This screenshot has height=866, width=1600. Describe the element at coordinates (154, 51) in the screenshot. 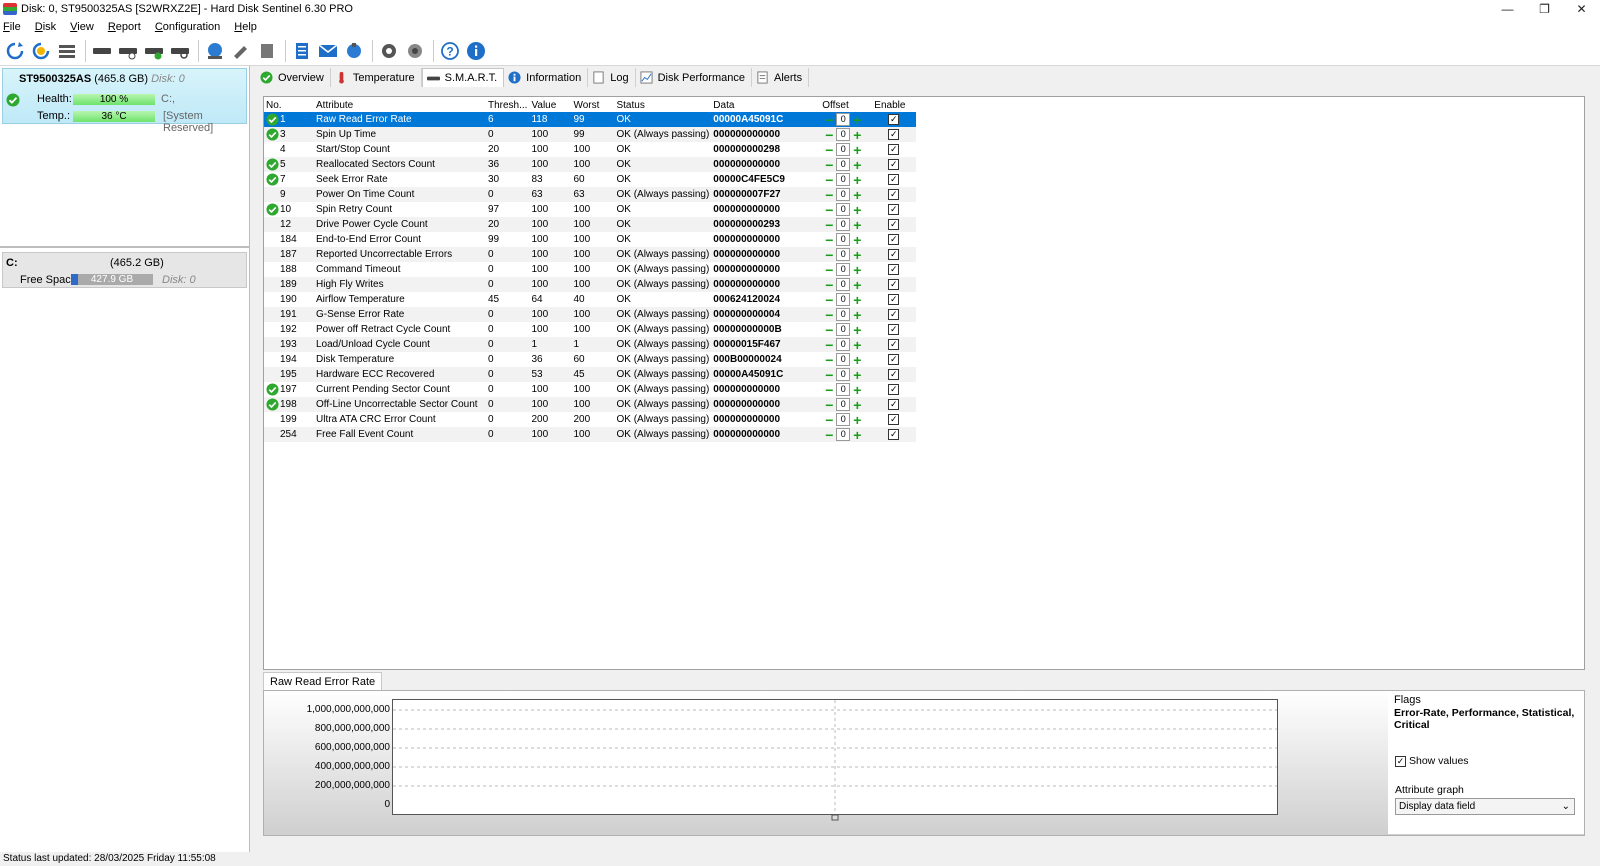

I see `disk-ok-button` at that location.